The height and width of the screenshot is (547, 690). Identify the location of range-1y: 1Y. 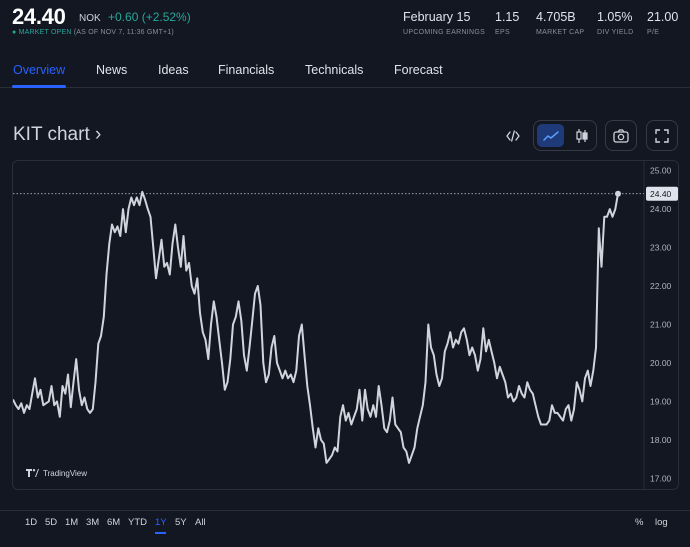
(161, 522).